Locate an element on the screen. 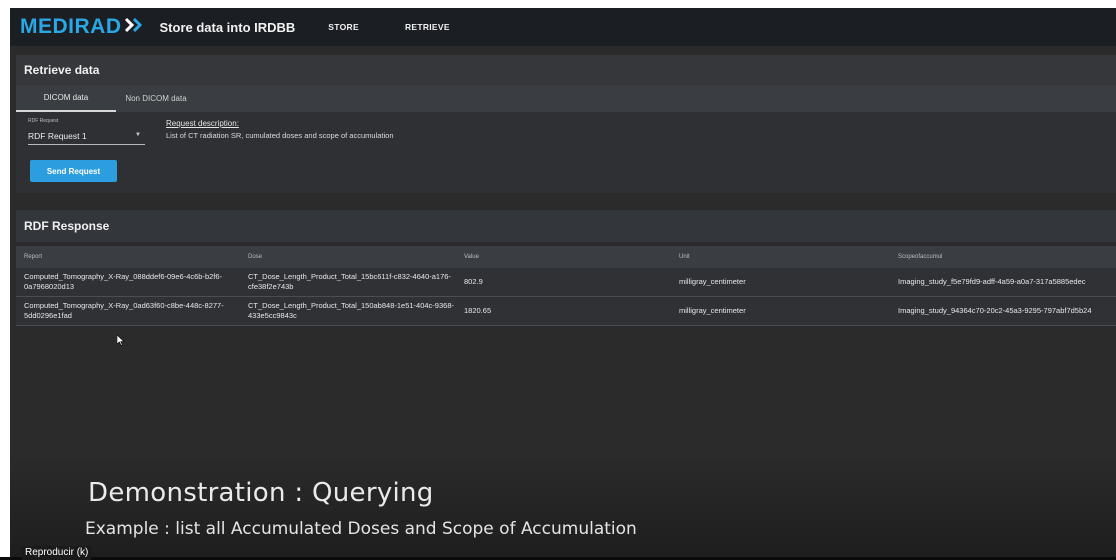 The height and width of the screenshot is (560, 1116). cell-value: 802.9 is located at coordinates (473, 281).